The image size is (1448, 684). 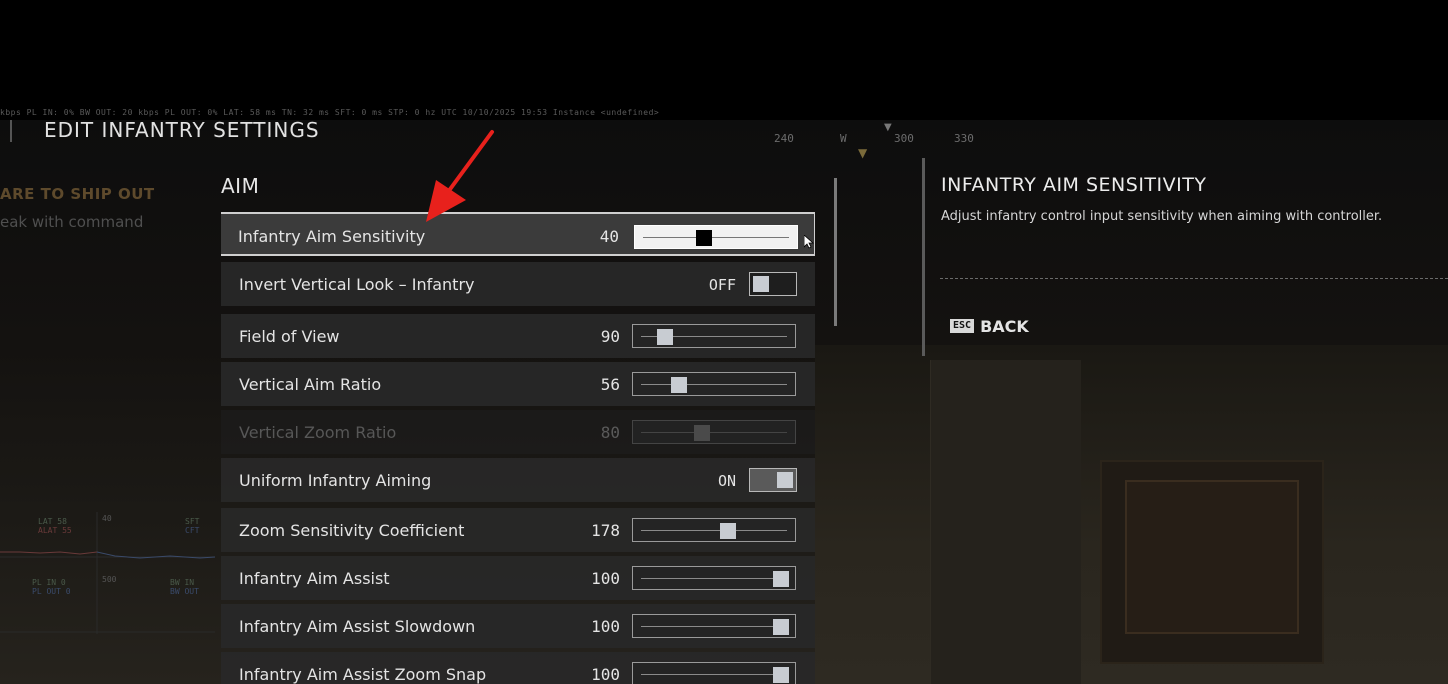 I want to click on compass-tick: 240, so click(x=784, y=138).